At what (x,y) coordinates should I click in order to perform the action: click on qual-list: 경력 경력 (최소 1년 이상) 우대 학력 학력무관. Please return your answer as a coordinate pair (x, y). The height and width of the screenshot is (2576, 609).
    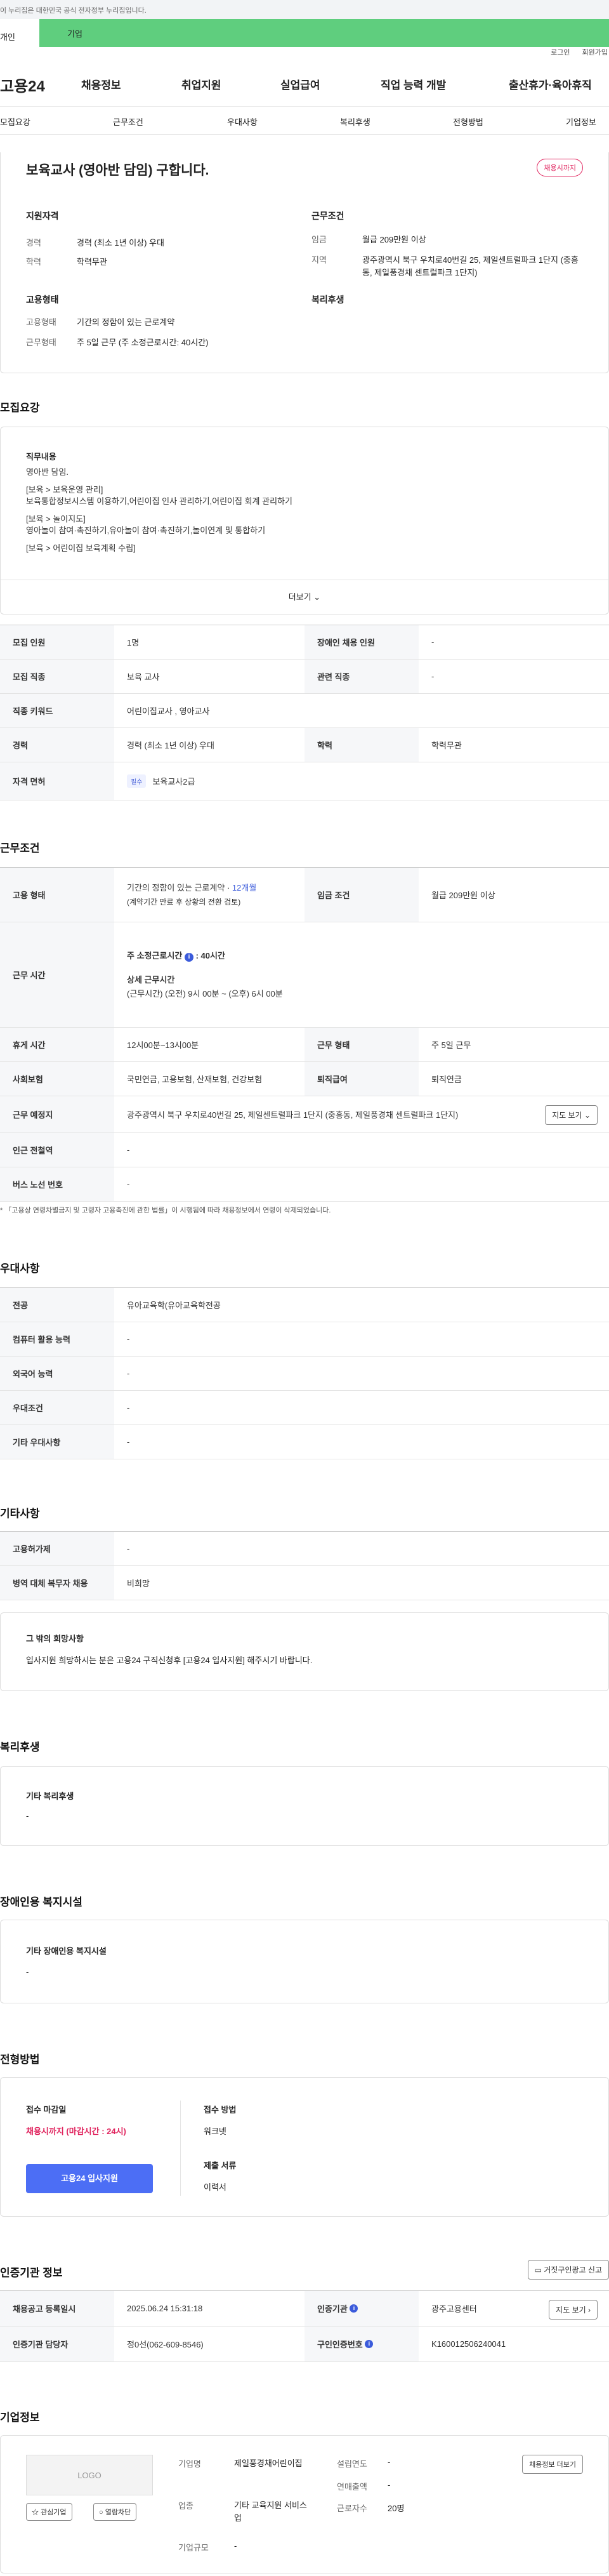
    Looking at the image, I should click on (153, 253).